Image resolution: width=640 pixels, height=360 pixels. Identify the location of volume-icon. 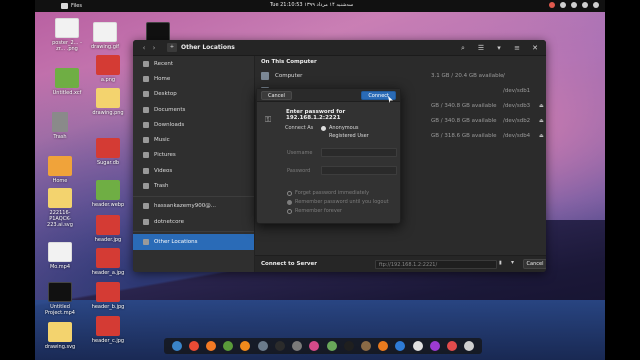
(574, 5).